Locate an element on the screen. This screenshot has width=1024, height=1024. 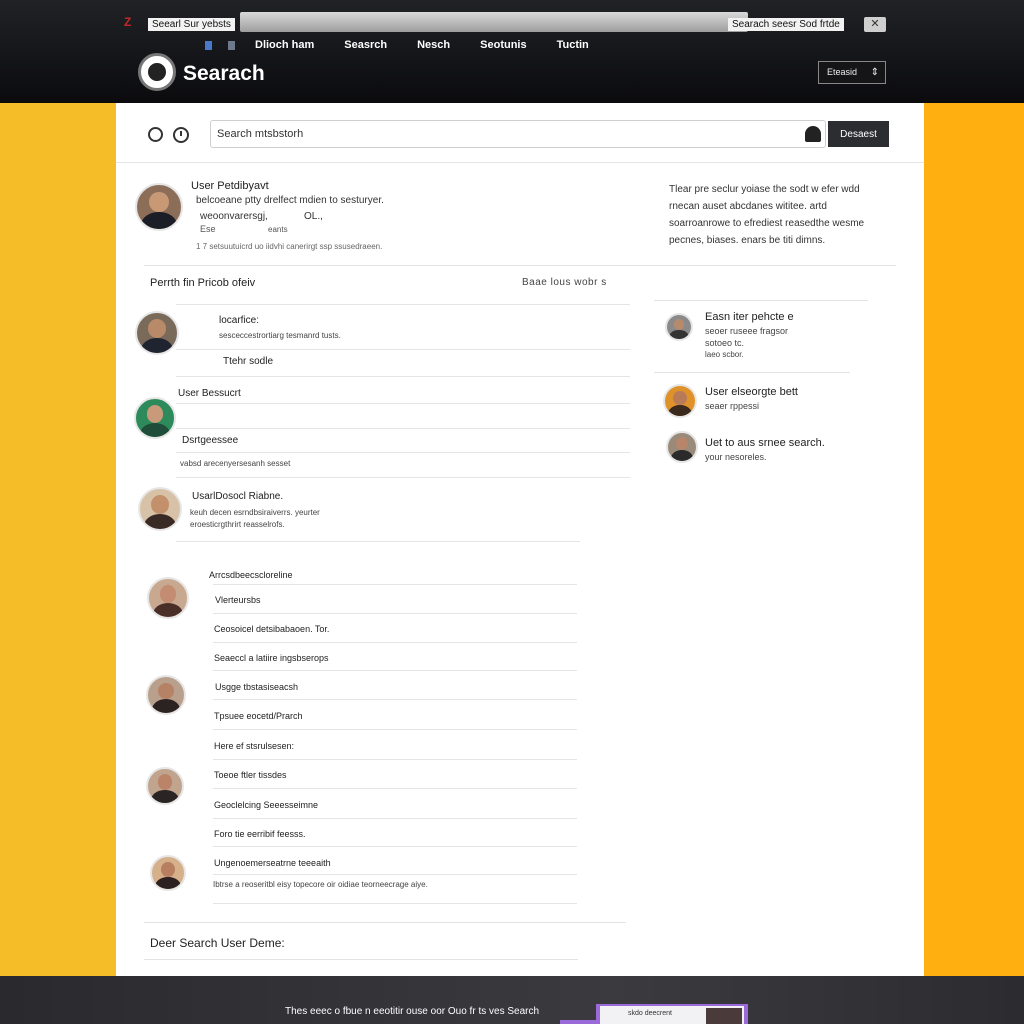
logo-icon is located at coordinates (157, 72).